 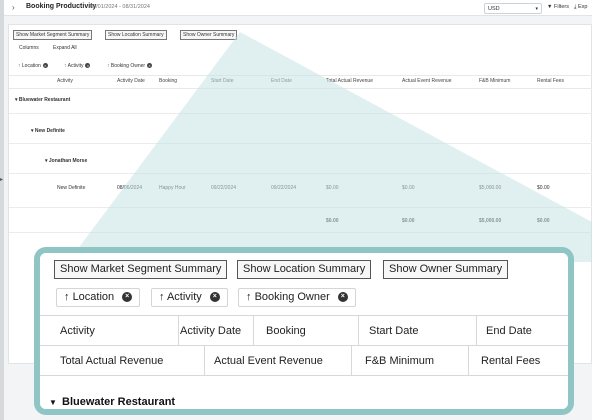 What do you see at coordinates (408, 221) in the screenshot?
I see `total-actual-event-revenue: $0.00` at bounding box center [408, 221].